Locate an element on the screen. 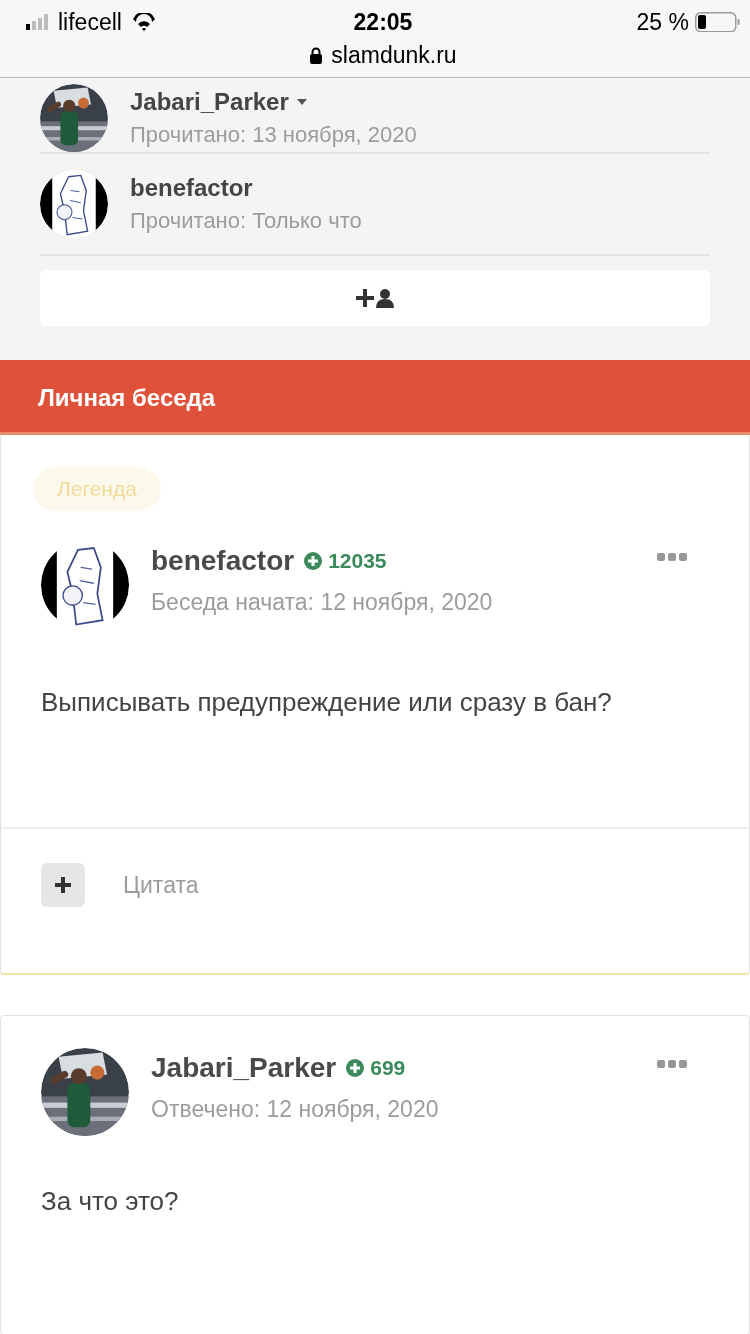 The width and height of the screenshot is (750, 1334). multiquote-button is located at coordinates (63, 885).